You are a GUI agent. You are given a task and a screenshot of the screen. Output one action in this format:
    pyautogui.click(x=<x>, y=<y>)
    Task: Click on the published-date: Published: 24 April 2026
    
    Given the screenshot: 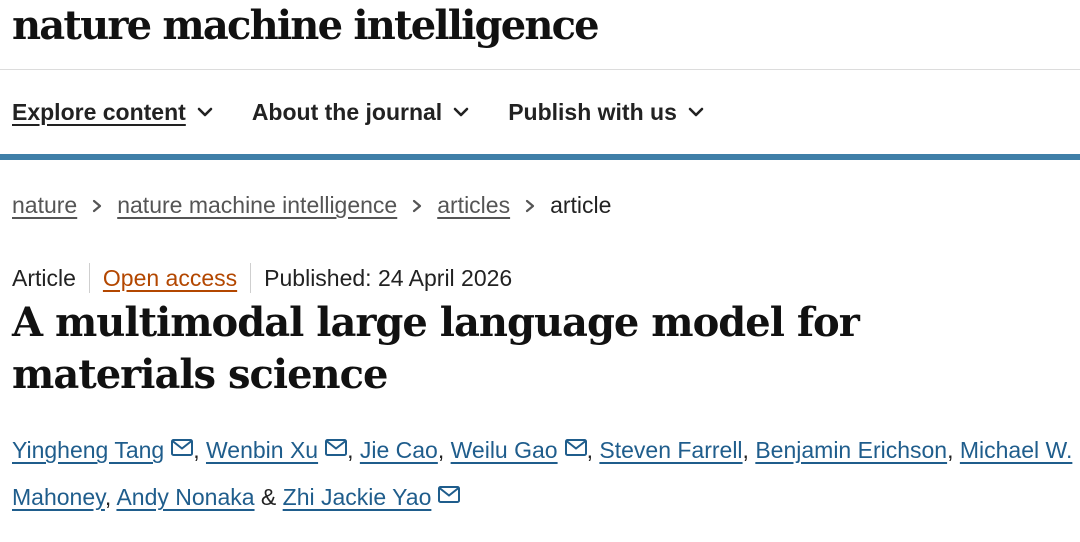 What is the action you would take?
    pyautogui.click(x=388, y=277)
    